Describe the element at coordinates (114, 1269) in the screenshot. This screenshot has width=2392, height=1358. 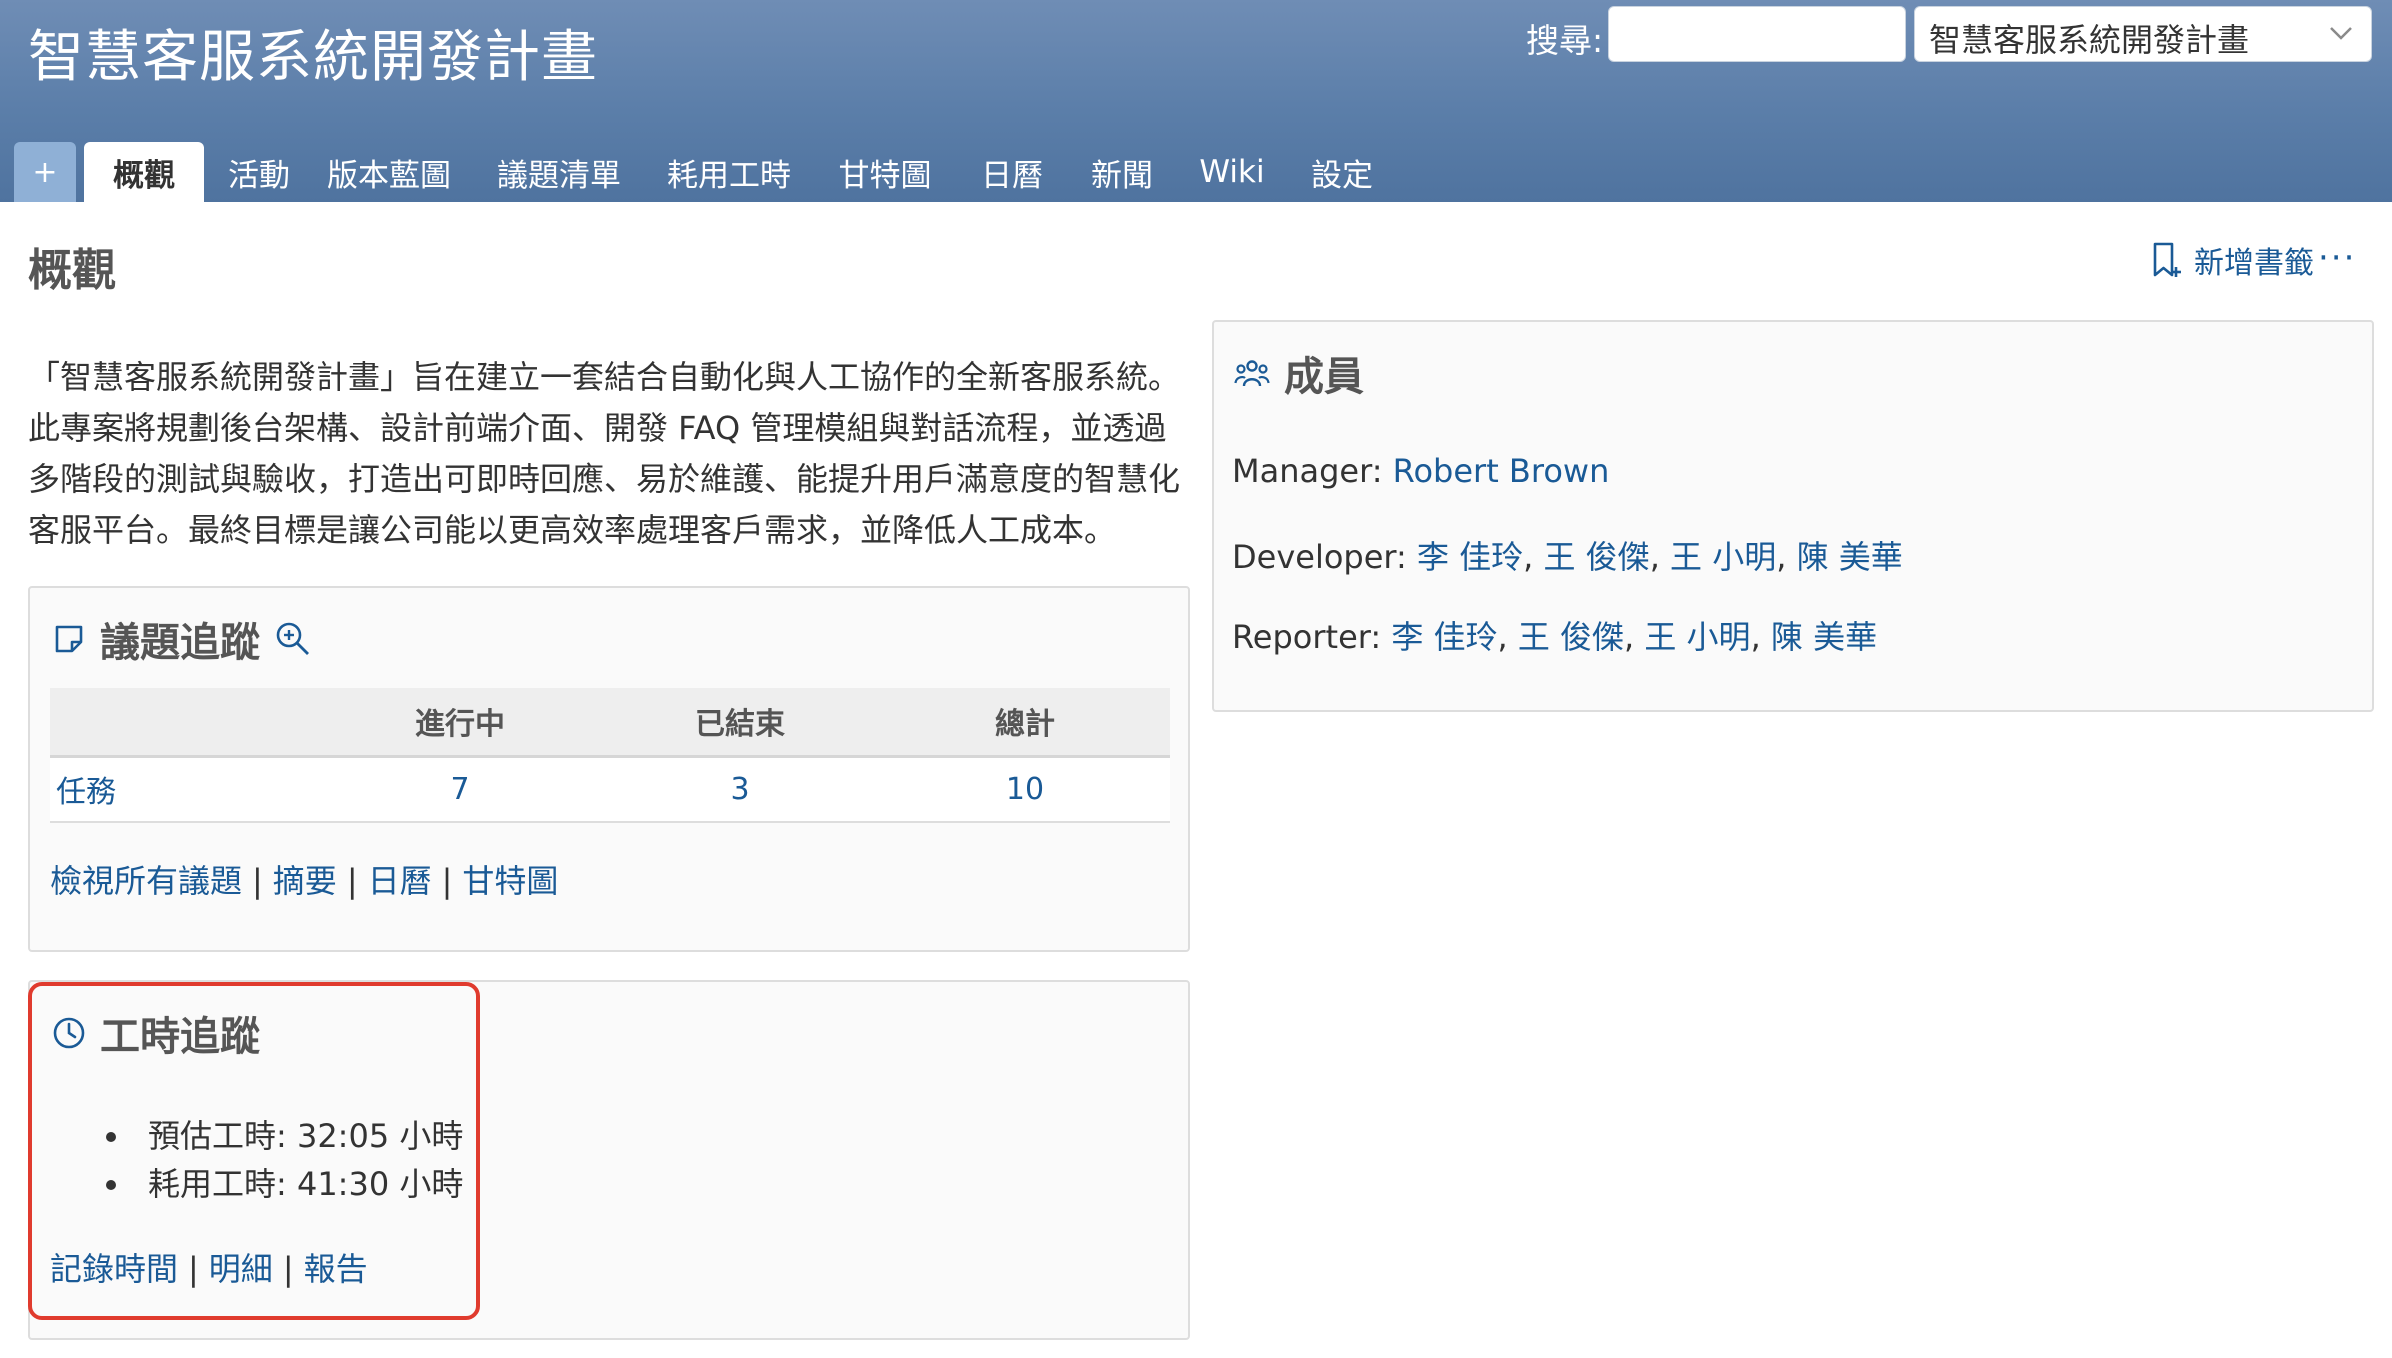
I see `log-time-link: 記錄時間` at that location.